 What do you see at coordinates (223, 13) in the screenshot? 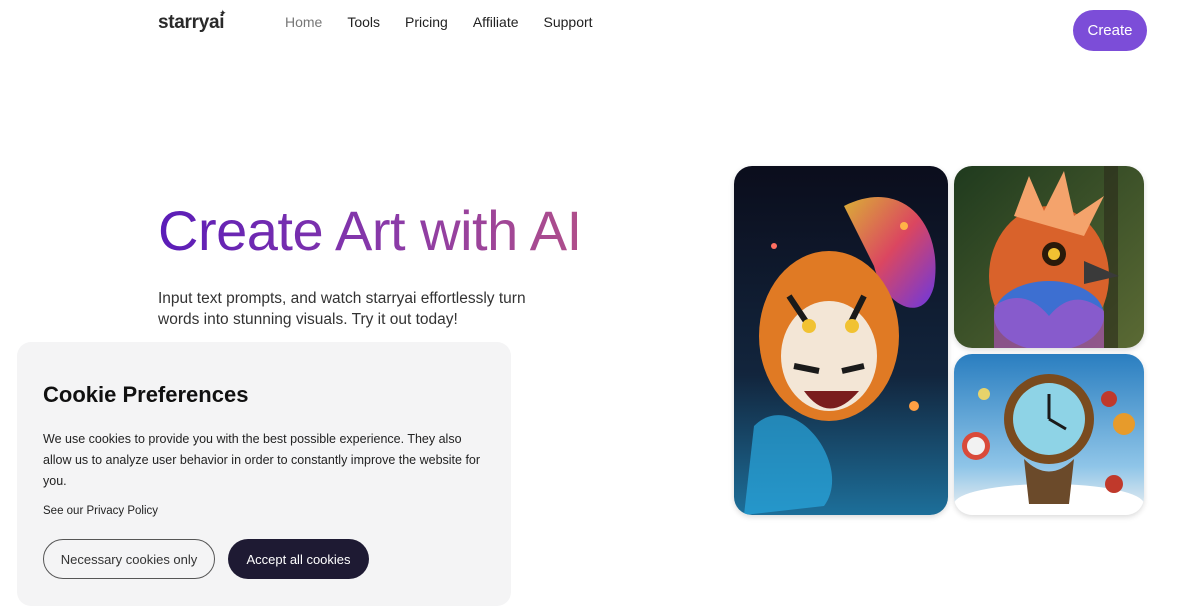
I see `logo-star-icon: ✦` at bounding box center [223, 13].